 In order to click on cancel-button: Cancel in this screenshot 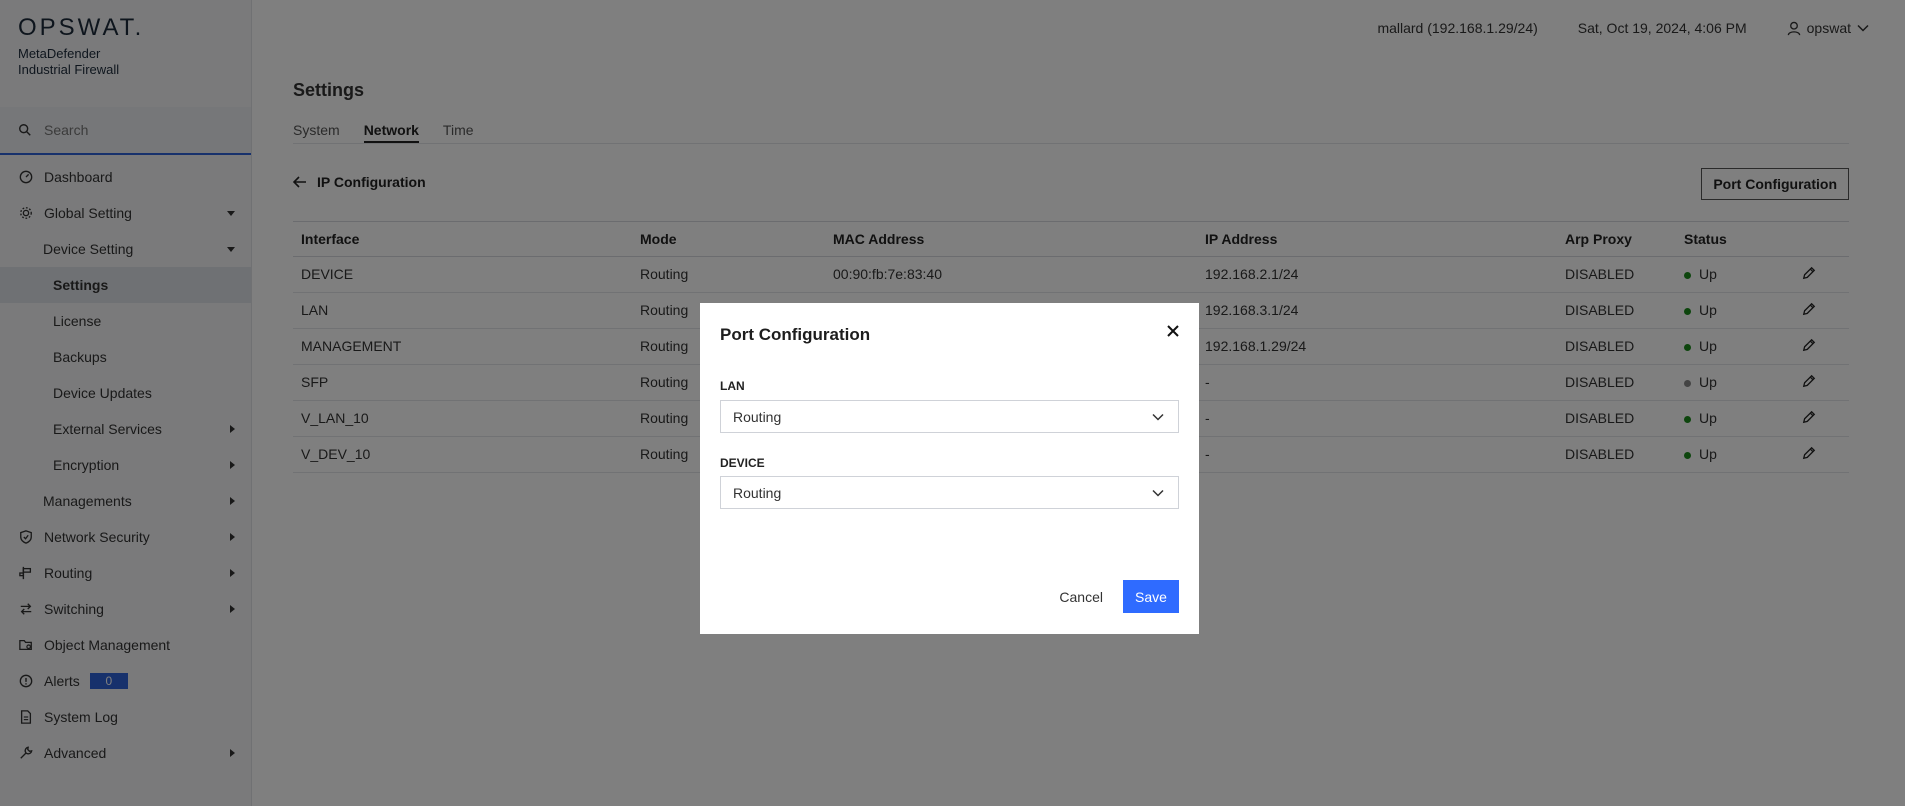, I will do `click(1081, 597)`.